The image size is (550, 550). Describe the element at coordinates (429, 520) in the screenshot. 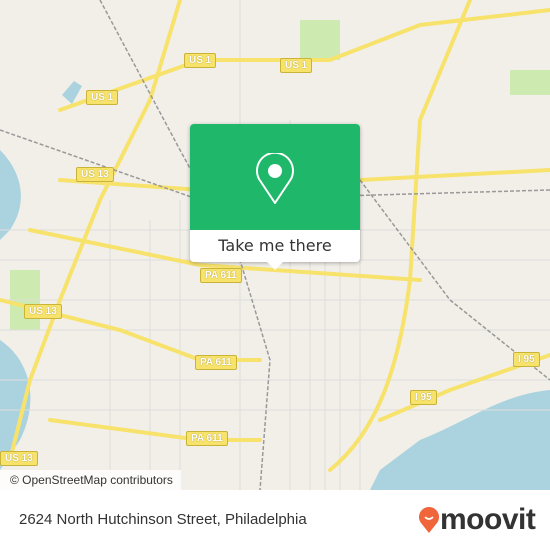

I see `moovit-pin-icon` at that location.